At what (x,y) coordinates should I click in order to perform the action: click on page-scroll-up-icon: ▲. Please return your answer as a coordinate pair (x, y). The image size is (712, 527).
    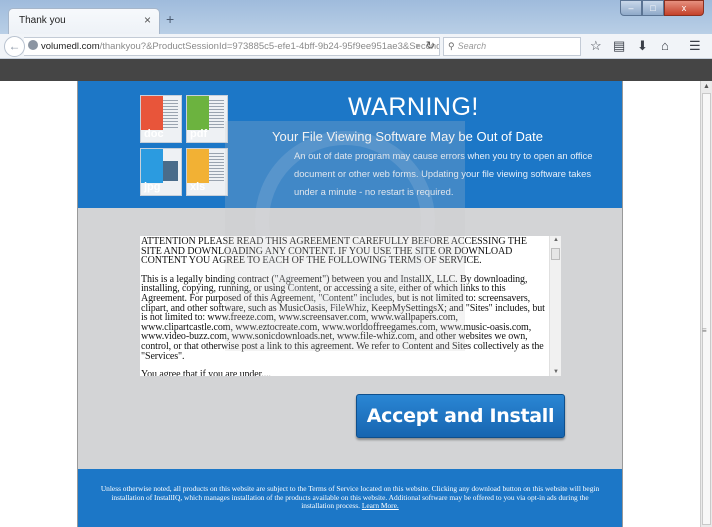
    Looking at the image, I should click on (706, 86).